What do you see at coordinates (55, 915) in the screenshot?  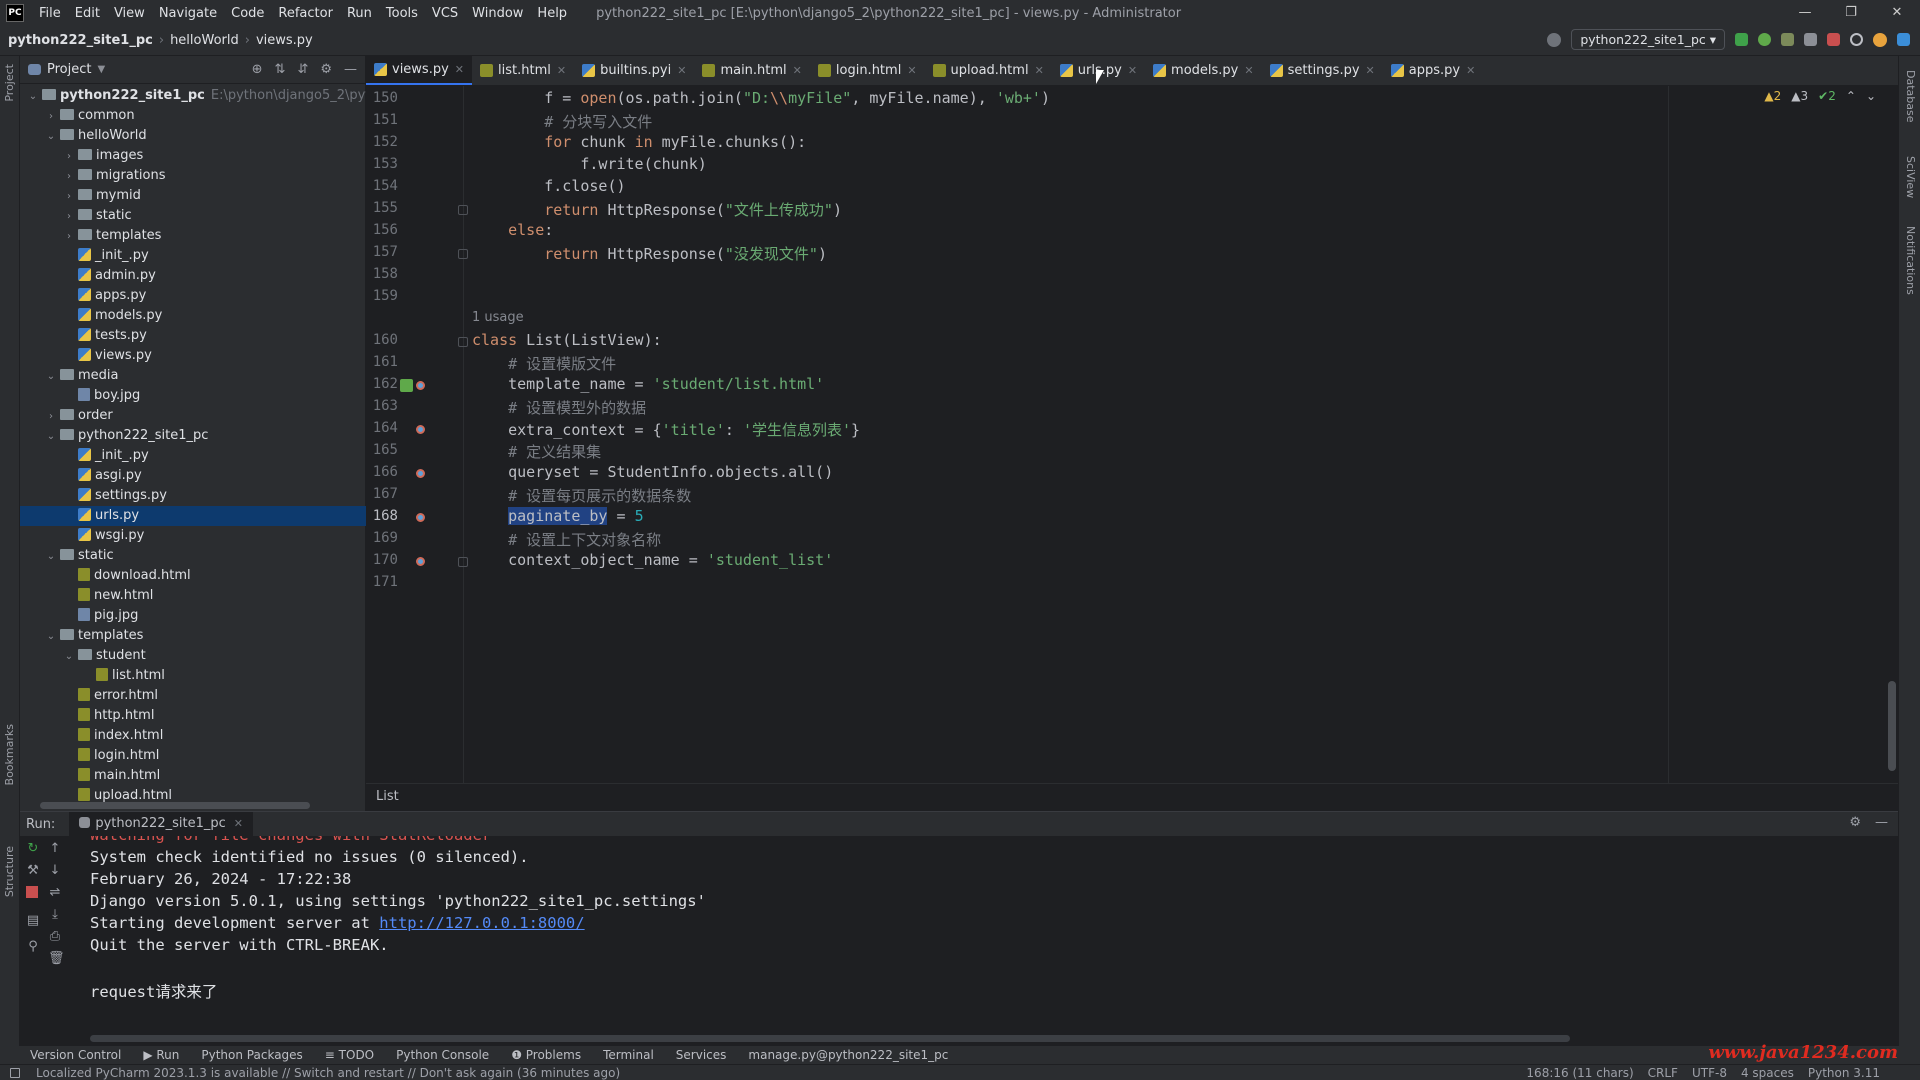 I see `scroll-to-end-icon: ⤓` at bounding box center [55, 915].